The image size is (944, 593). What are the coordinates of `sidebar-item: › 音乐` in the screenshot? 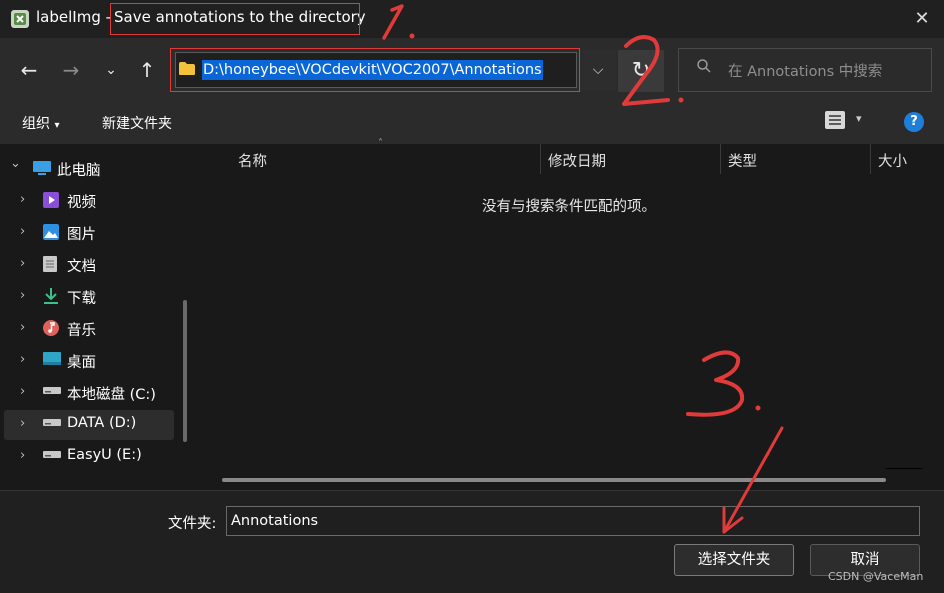 It's located at (89, 329).